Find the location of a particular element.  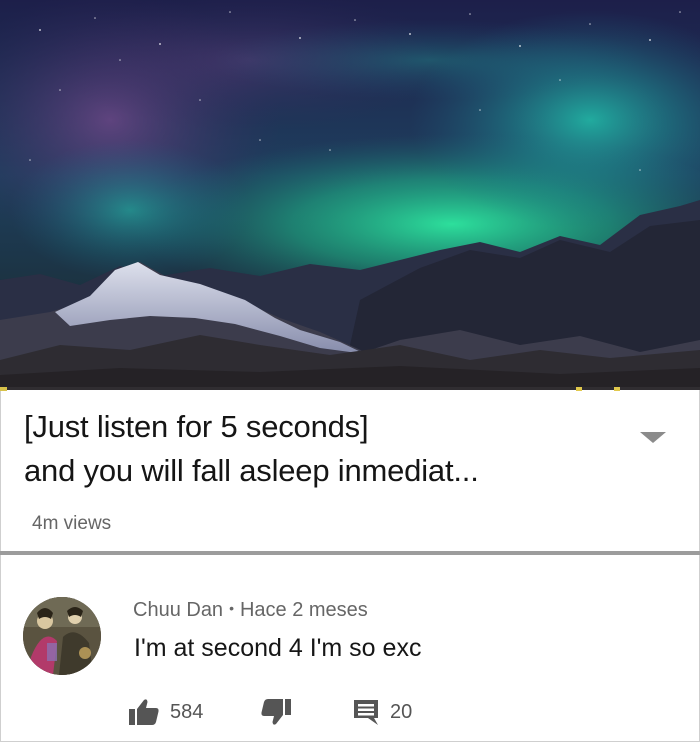

reply-count: 20 is located at coordinates (401, 711).